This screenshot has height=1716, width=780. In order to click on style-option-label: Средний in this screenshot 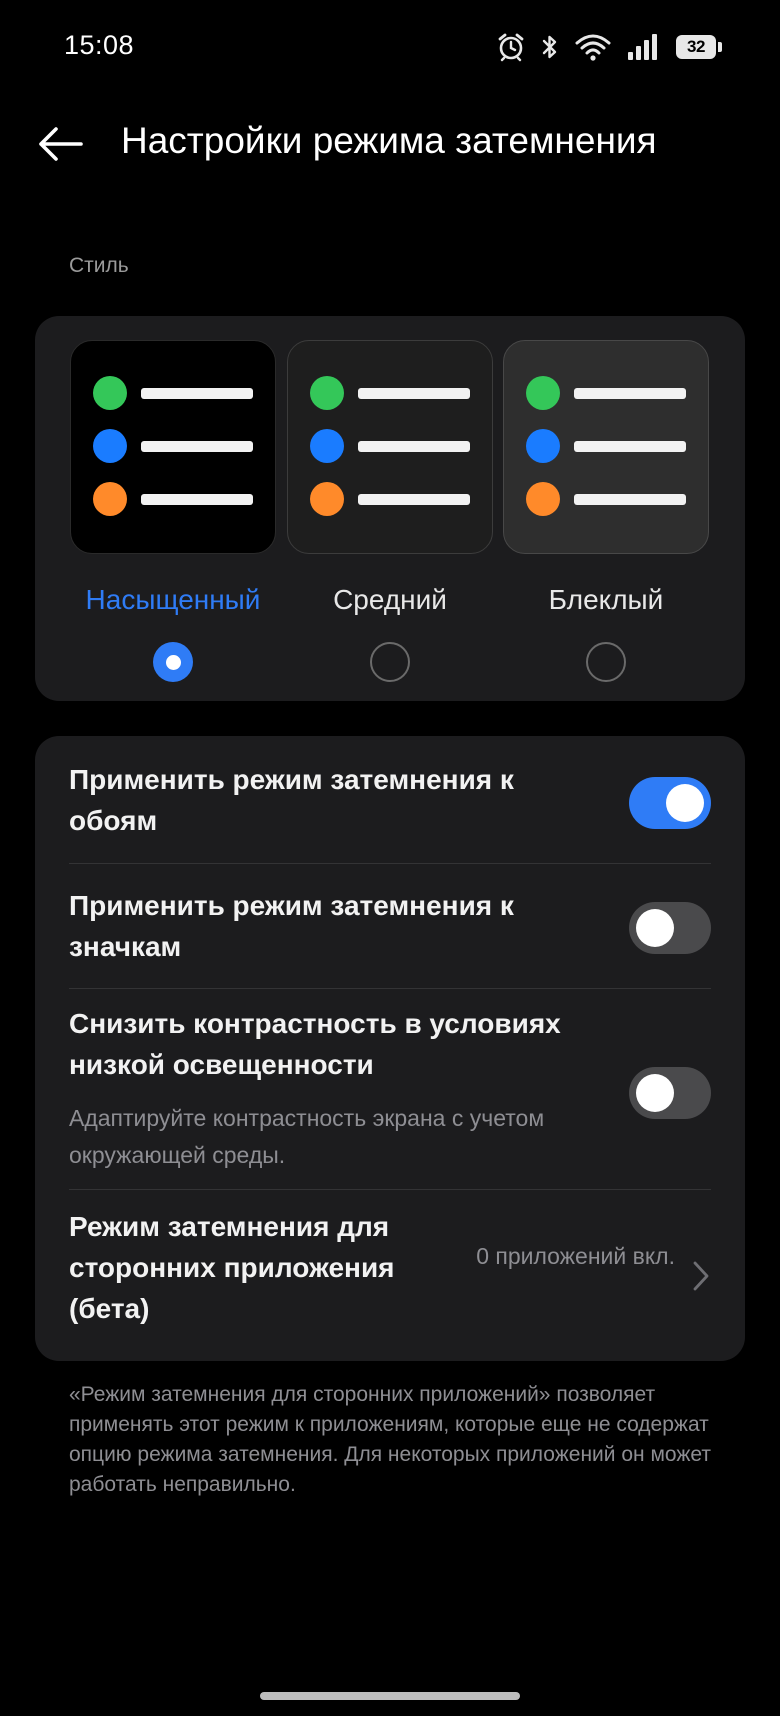, I will do `click(390, 599)`.